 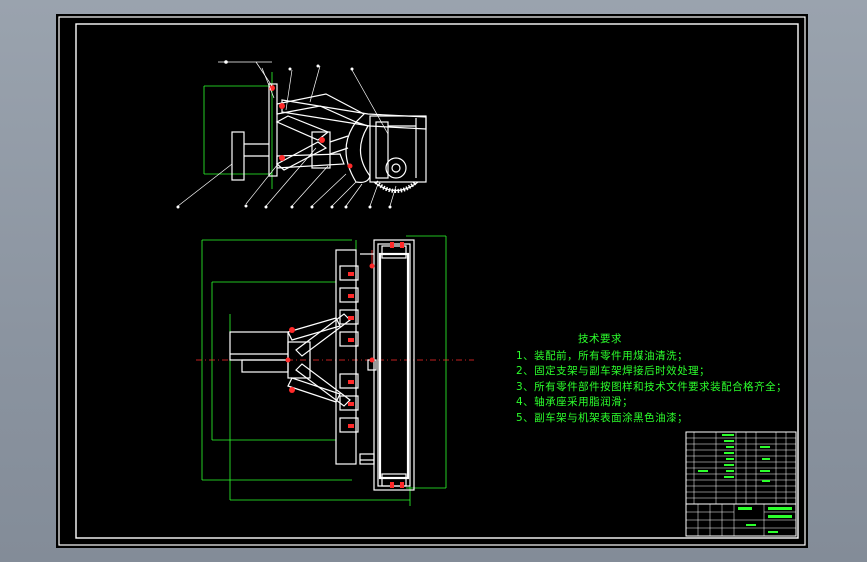 What do you see at coordinates (652, 386) in the screenshot?
I see `requirement-item: 3、所有零件部件按图样和技术文件要求装配合格齐全；` at bounding box center [652, 386].